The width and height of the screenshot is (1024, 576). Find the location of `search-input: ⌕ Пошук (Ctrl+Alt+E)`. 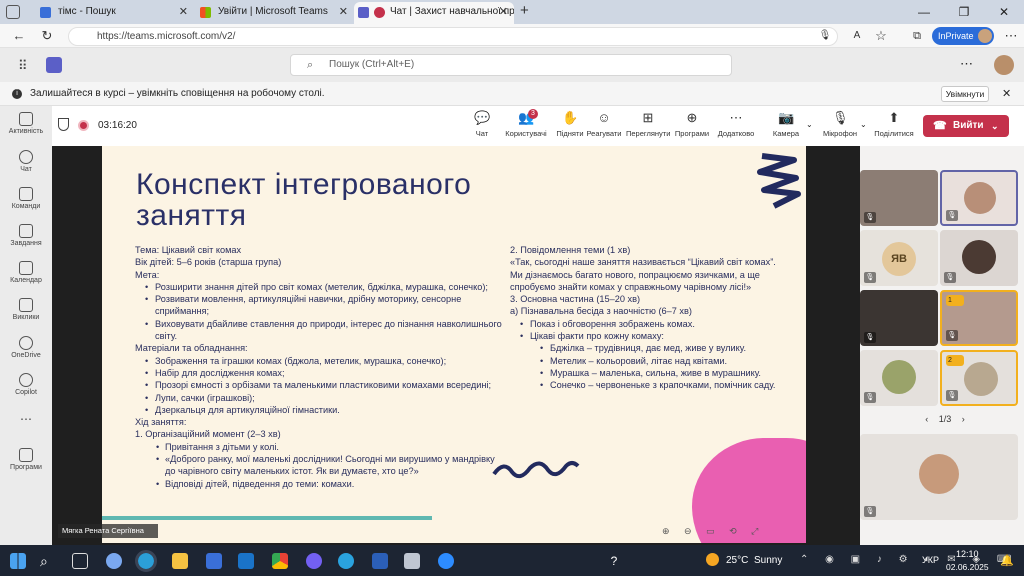

search-input: ⌕ Пошук (Ctrl+Alt+E) is located at coordinates (511, 65).